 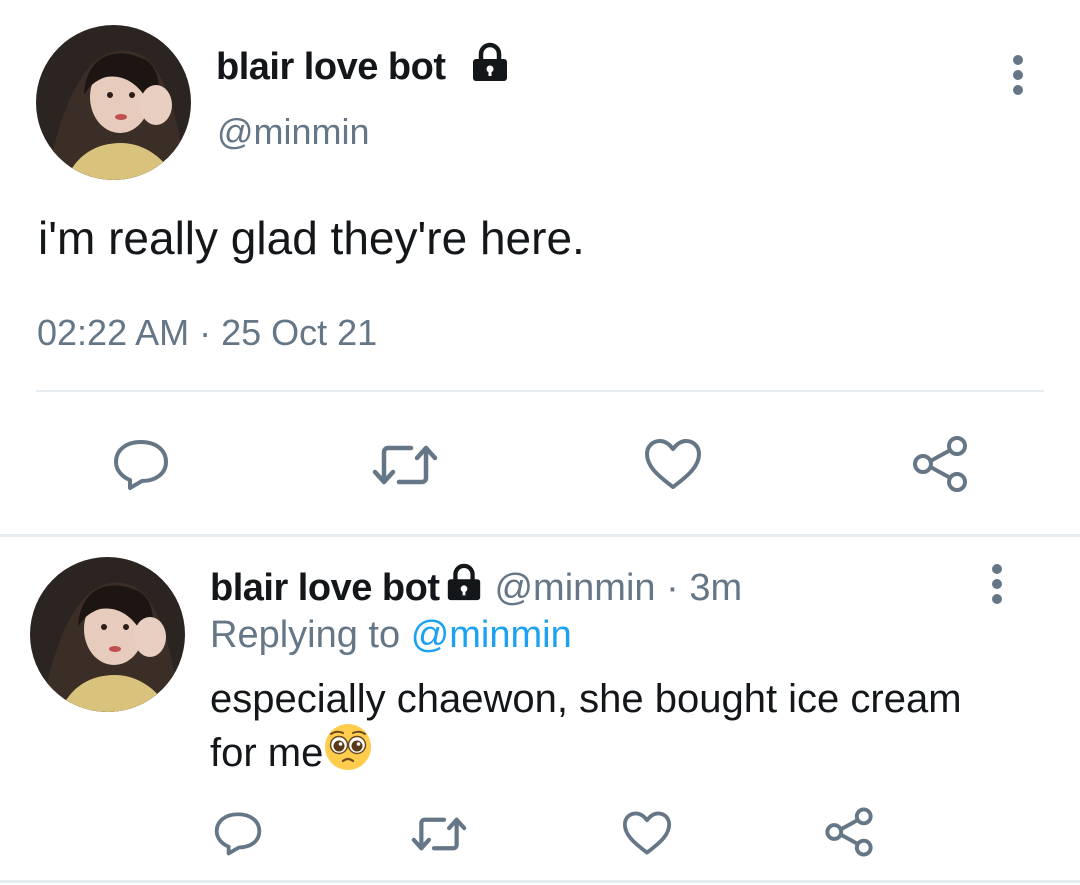 I want to click on tweet-text: i'm really glad they're here., so click(x=311, y=238).